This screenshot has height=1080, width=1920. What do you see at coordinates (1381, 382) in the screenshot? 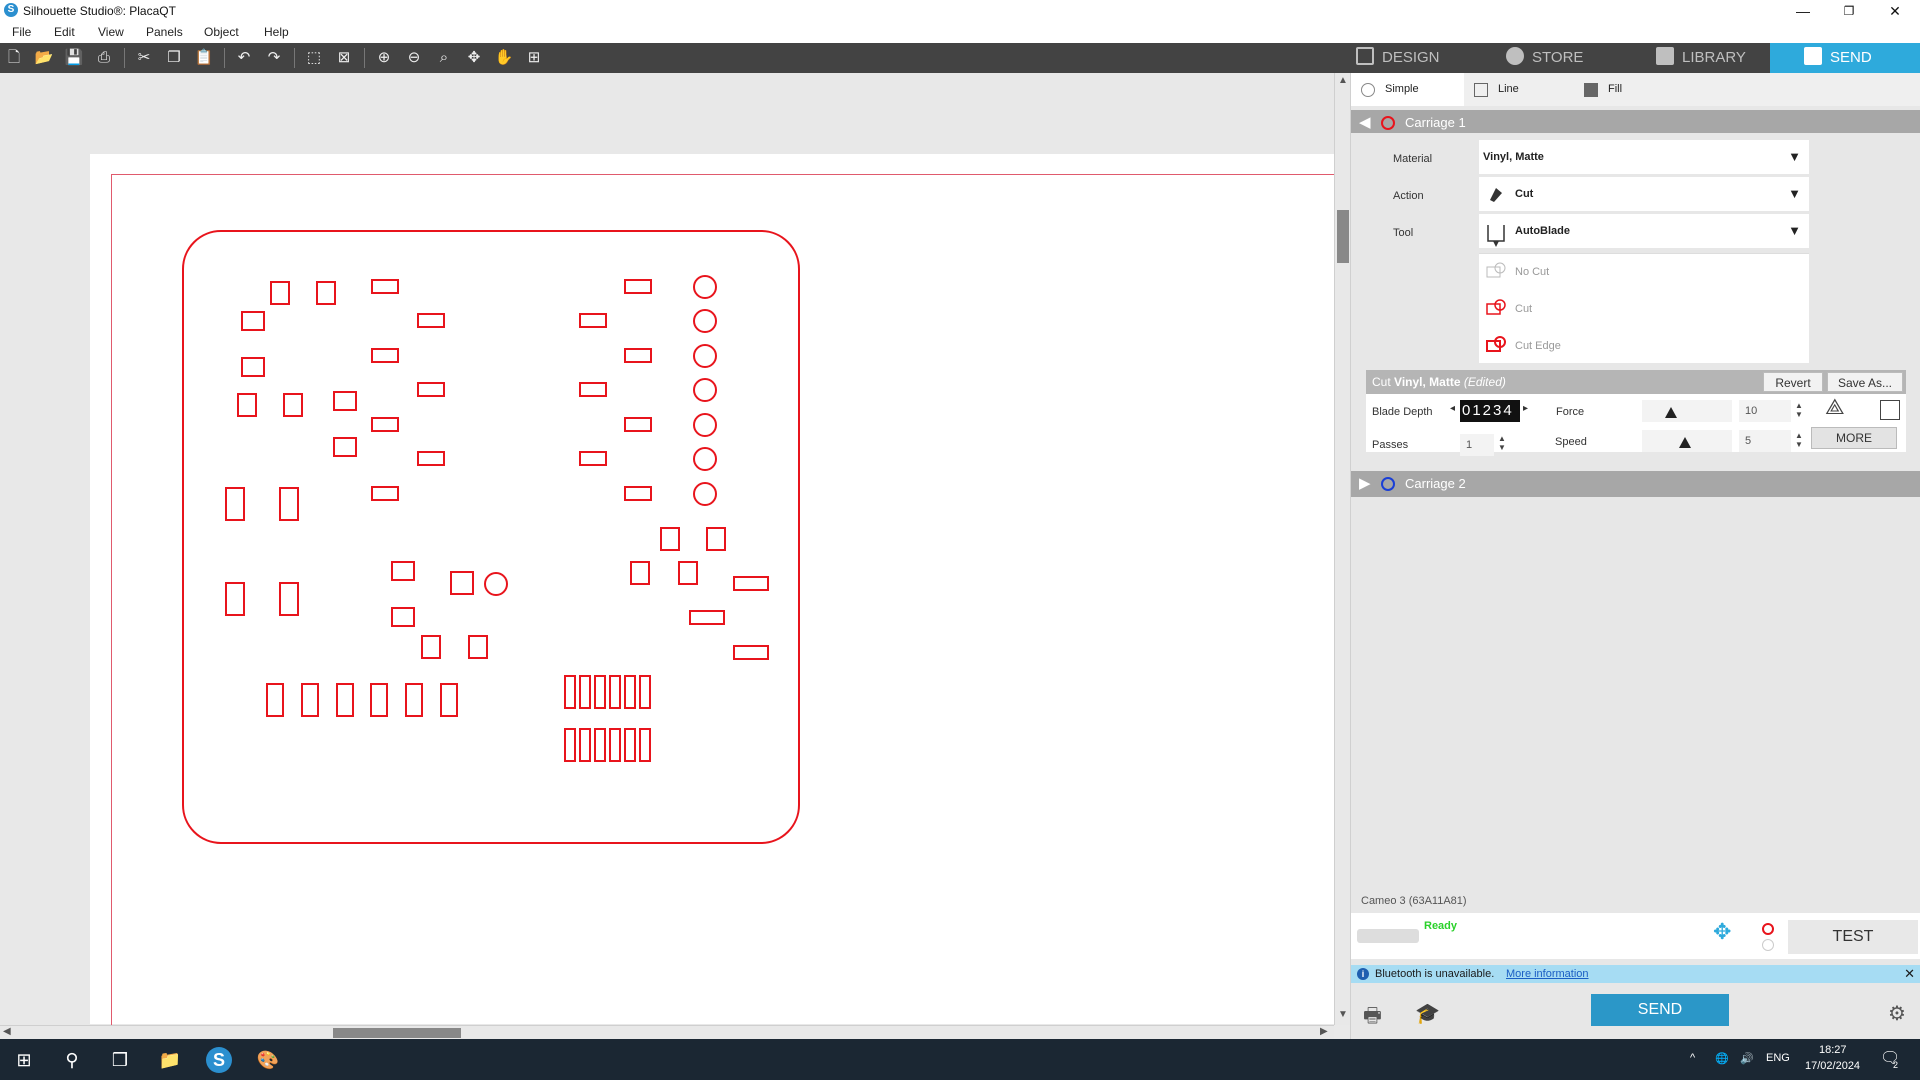
I see `preset-prefix: Cut` at bounding box center [1381, 382].